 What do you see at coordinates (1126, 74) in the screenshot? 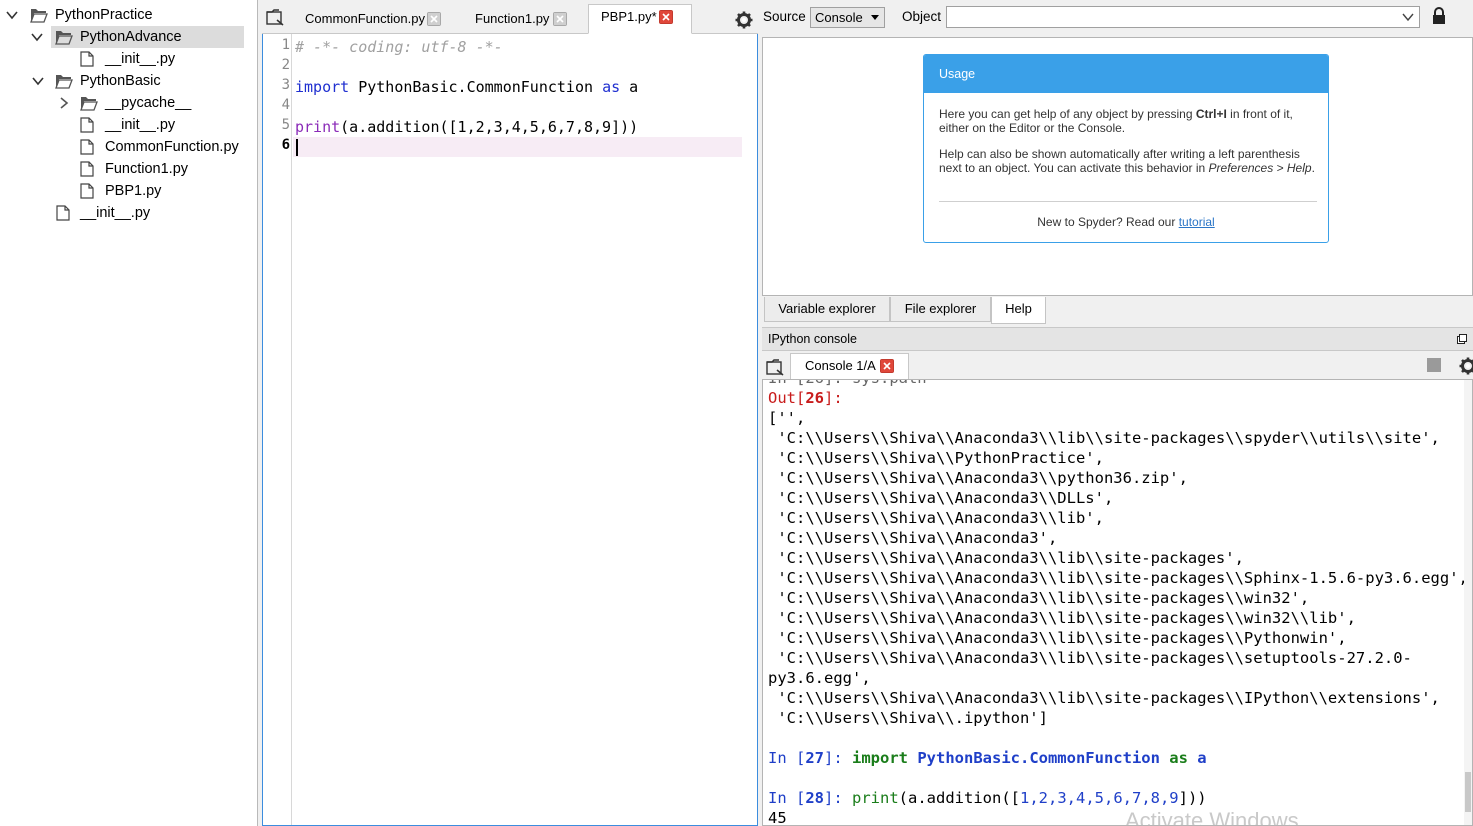
I see `usage-title: Usage` at bounding box center [1126, 74].